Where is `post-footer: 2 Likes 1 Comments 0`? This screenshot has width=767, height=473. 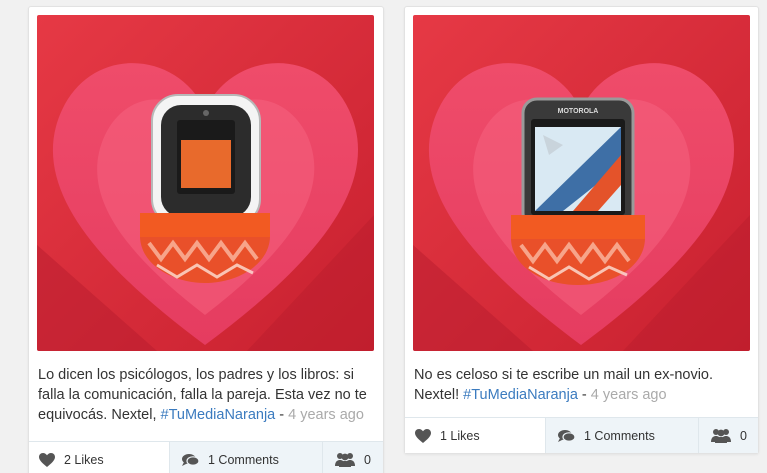
post-footer: 2 Likes 1 Comments 0 is located at coordinates (206, 457).